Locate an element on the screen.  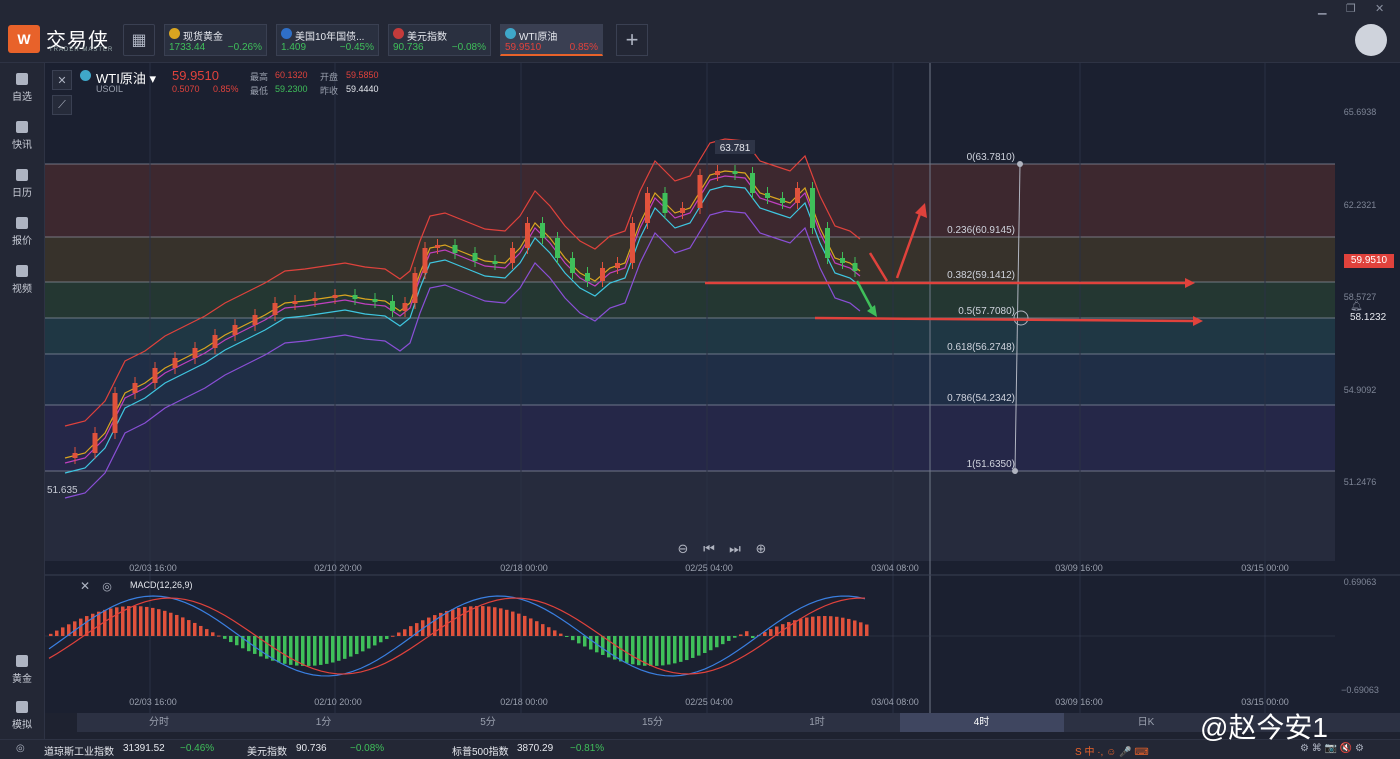
zoom-in-icon: ⊕ is located at coordinates (761, 548).